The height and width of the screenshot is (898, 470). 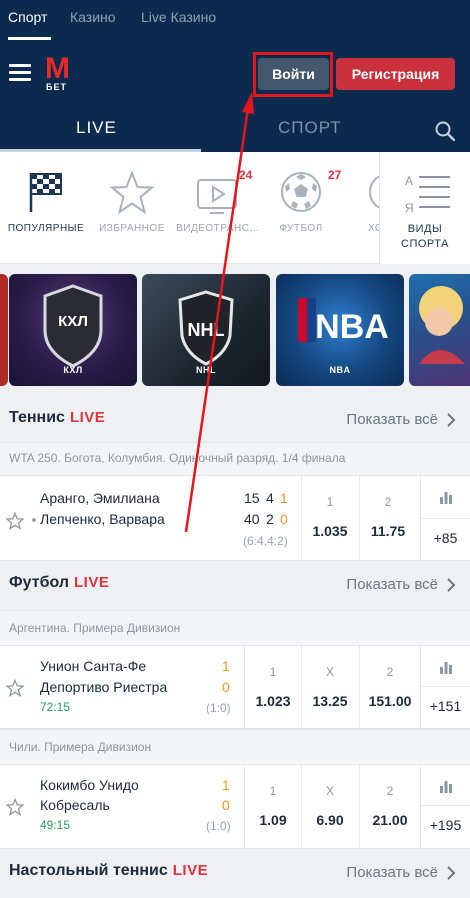 I want to click on banner-title: КХЛ, so click(x=73, y=370).